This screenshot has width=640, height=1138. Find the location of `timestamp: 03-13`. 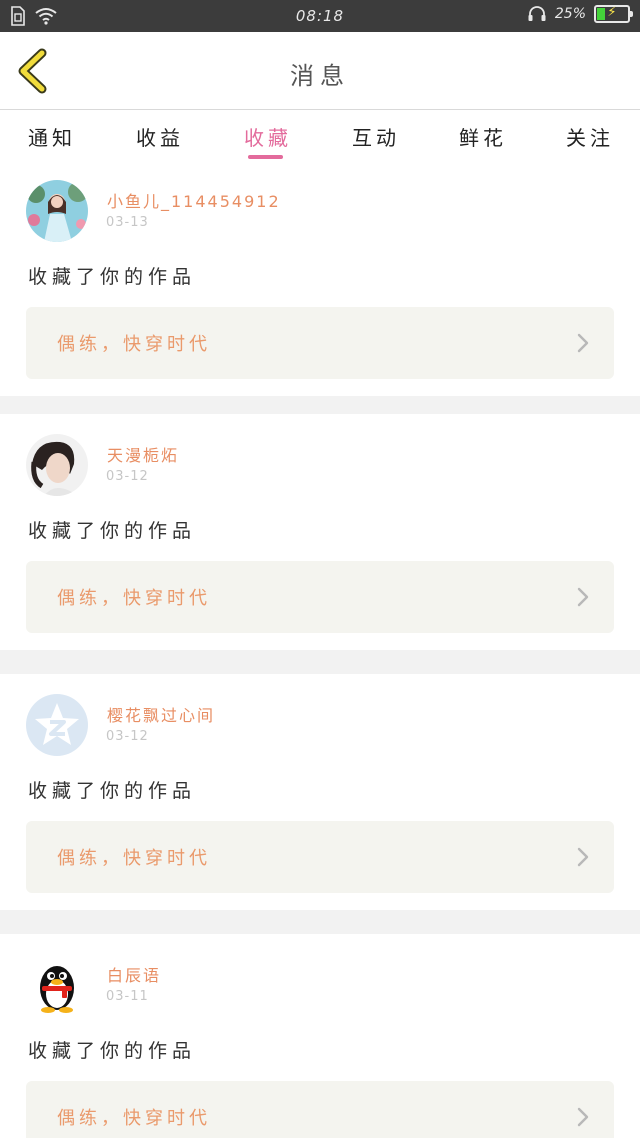

timestamp: 03-13 is located at coordinates (127, 222).